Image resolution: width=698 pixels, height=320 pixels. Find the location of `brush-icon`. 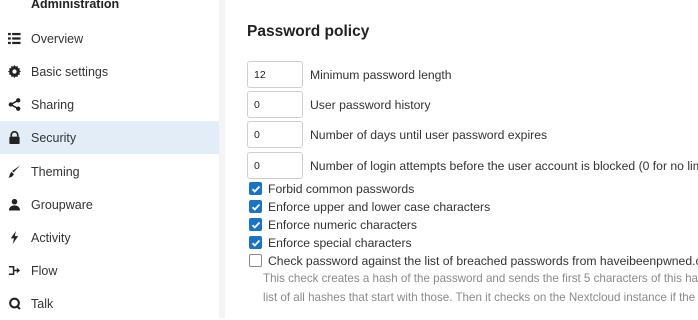

brush-icon is located at coordinates (14, 172).